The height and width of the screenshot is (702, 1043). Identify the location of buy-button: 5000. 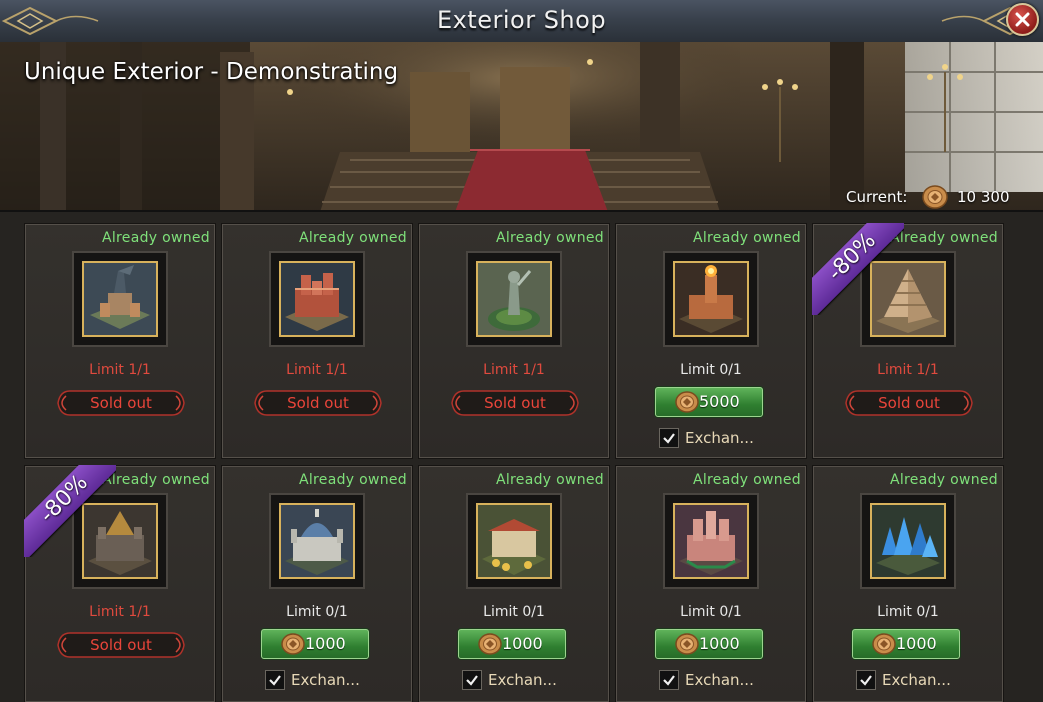
(709, 402).